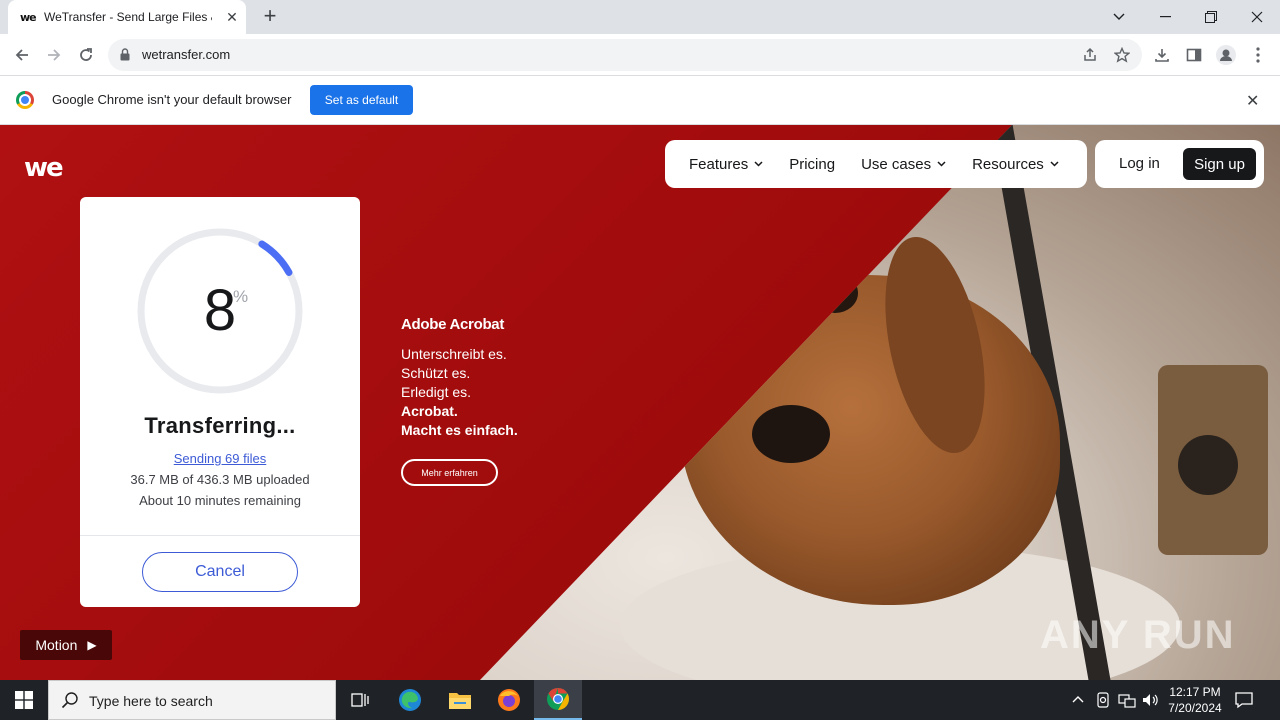 Image resolution: width=1280 pixels, height=720 pixels. I want to click on sending-files-link: Sending 69 files, so click(220, 458).